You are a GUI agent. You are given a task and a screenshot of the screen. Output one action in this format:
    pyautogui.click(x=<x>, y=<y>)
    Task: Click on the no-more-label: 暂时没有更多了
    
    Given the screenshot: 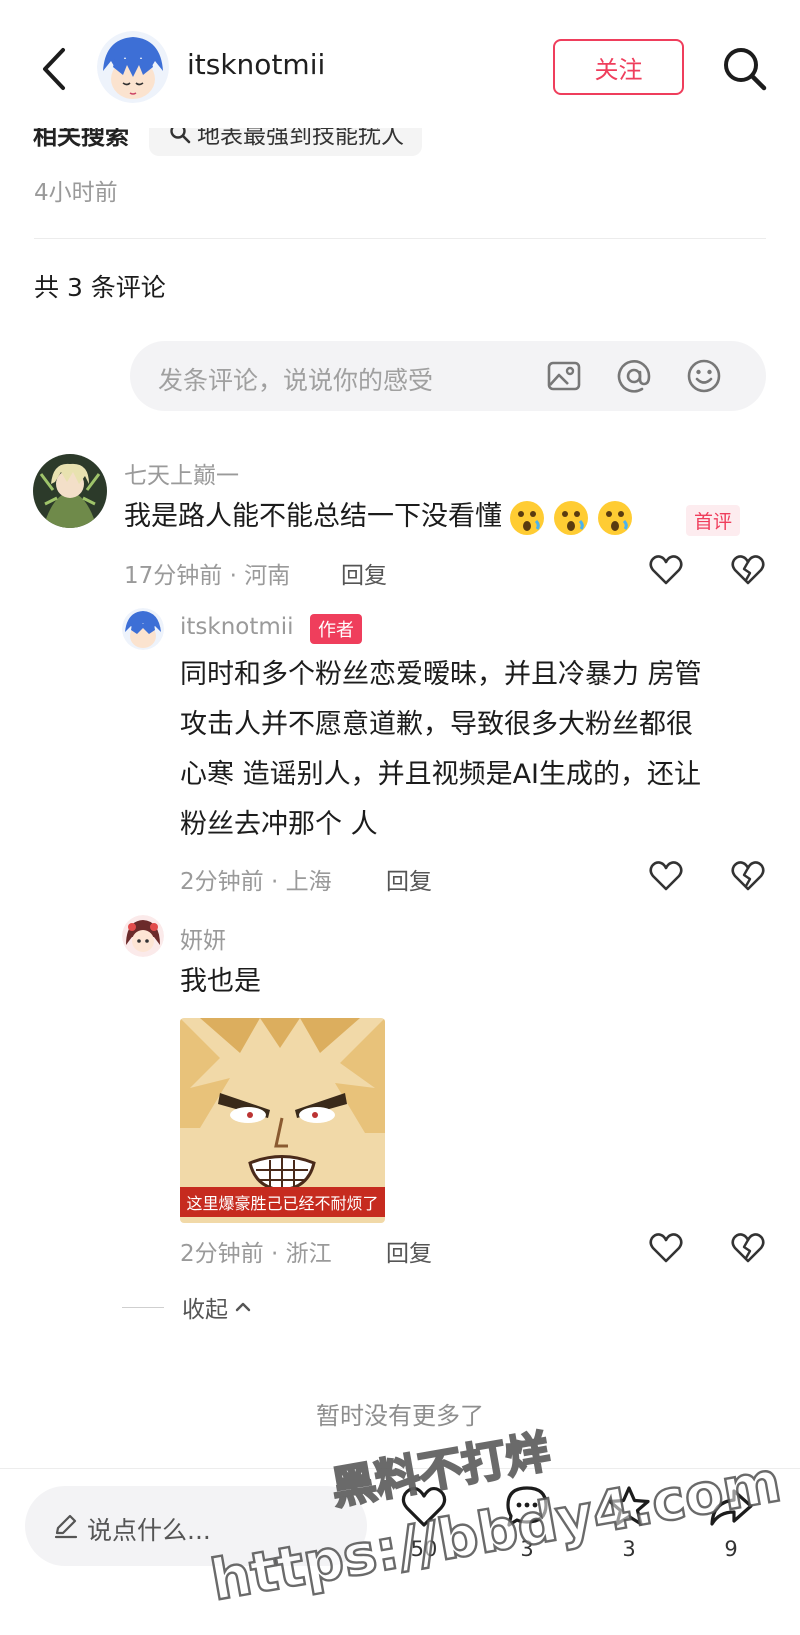 What is the action you would take?
    pyautogui.click(x=400, y=1416)
    